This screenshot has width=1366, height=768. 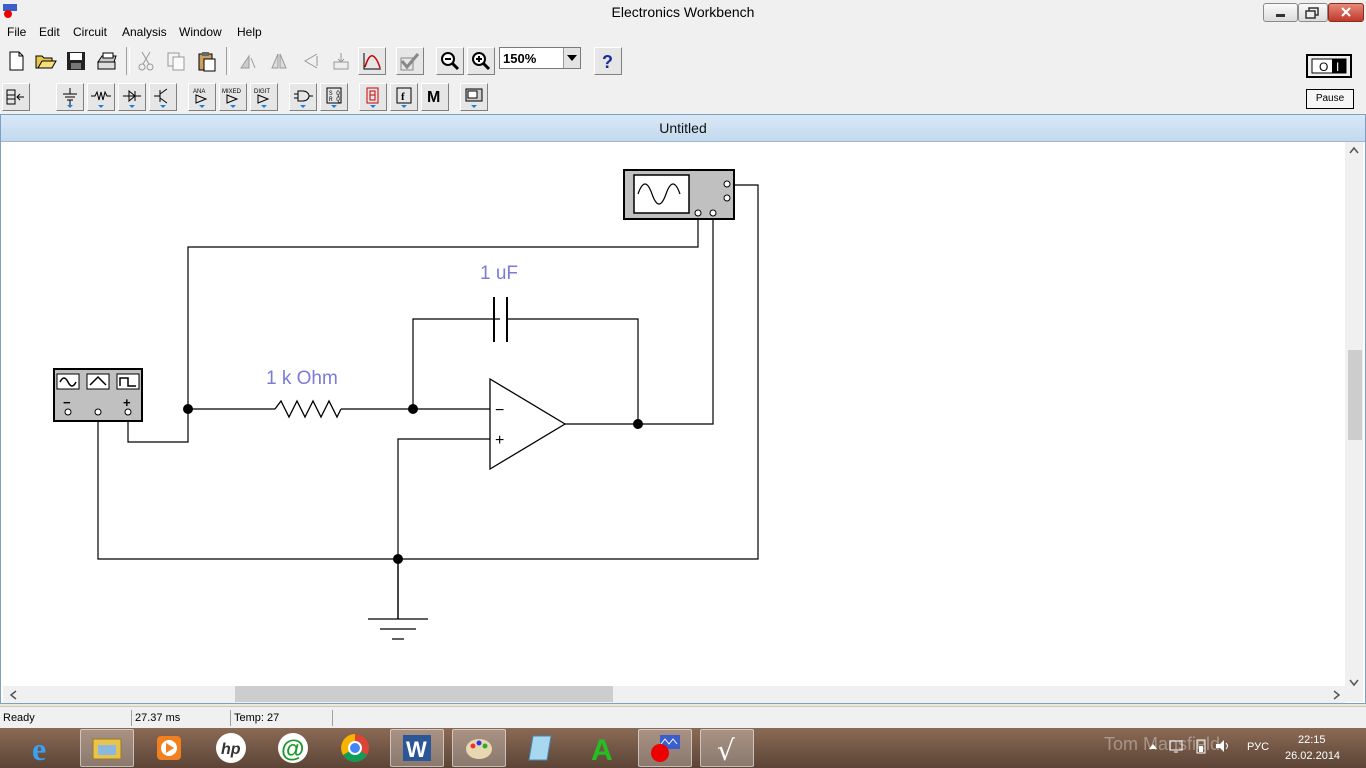 I want to click on taskbar-math-app: √, so click(x=727, y=748).